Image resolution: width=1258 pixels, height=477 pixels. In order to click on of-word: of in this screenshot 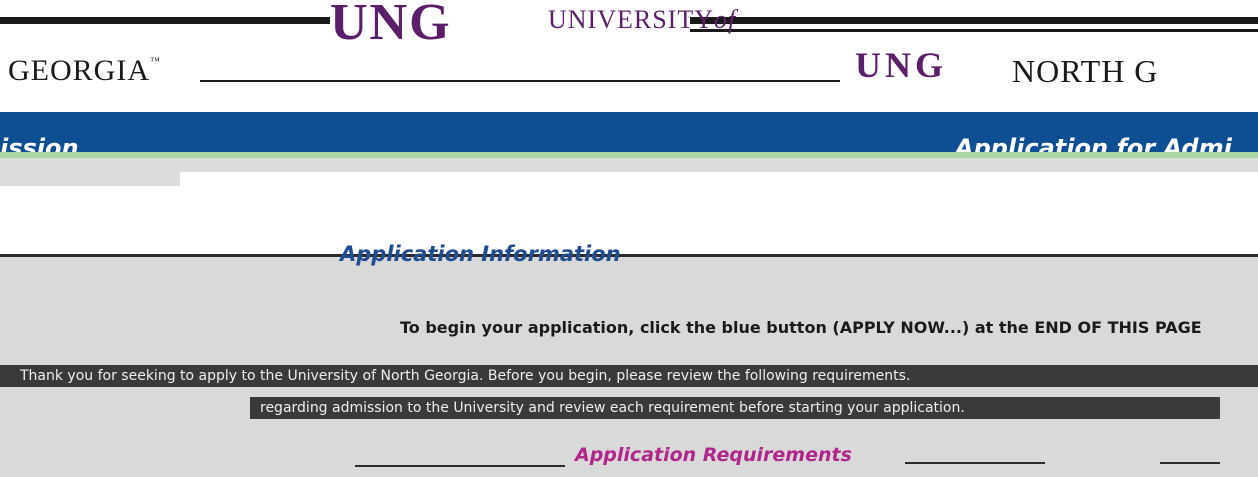, I will do `click(725, 19)`.